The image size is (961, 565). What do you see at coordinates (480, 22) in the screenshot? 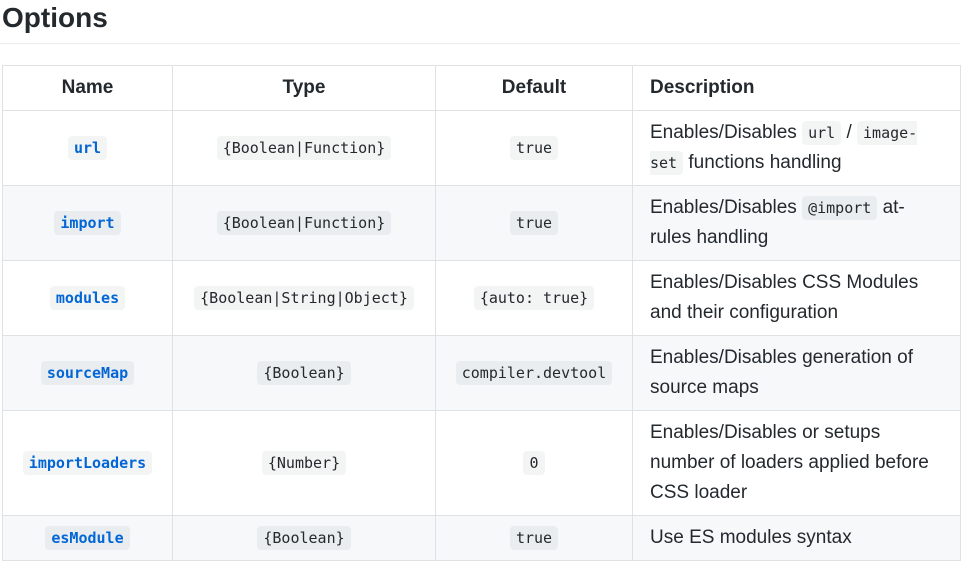
I see `page-heading: Options` at bounding box center [480, 22].